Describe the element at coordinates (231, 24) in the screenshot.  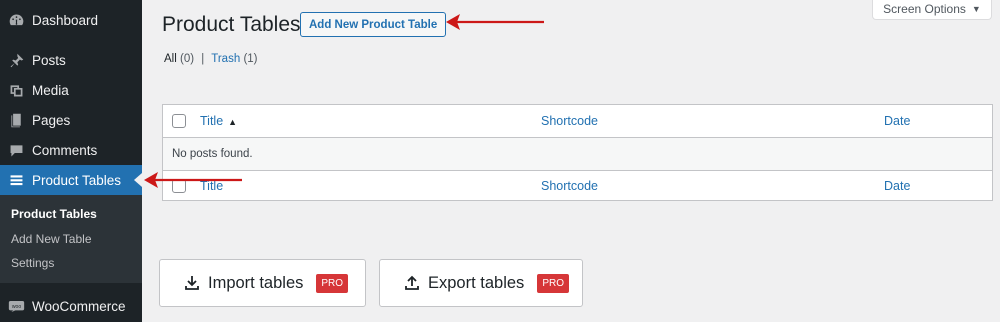
I see `page-title: Product Tables` at that location.